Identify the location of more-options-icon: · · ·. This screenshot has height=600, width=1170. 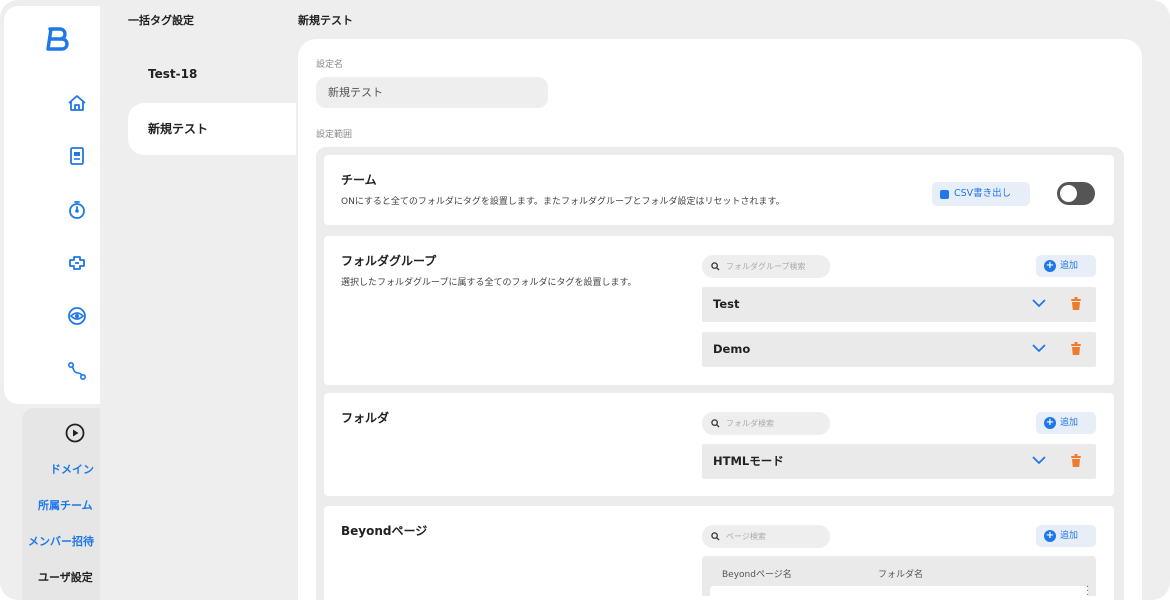
(1087, 591).